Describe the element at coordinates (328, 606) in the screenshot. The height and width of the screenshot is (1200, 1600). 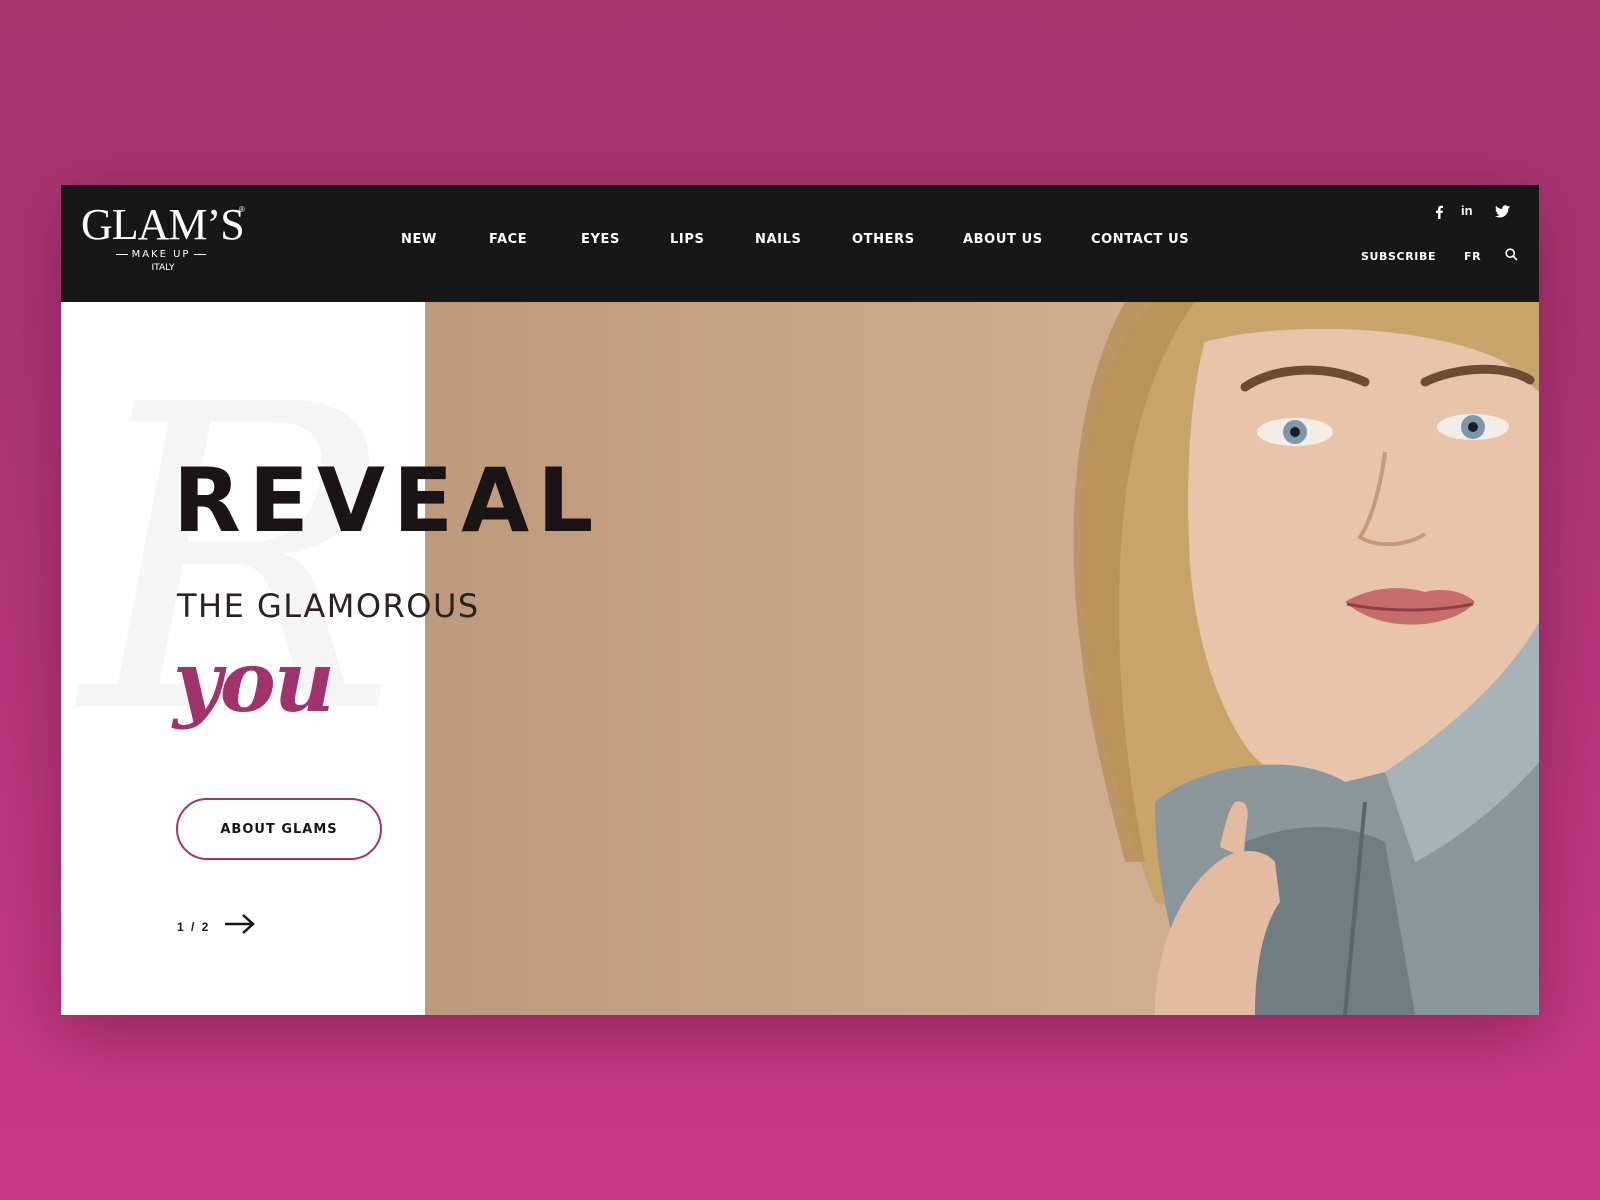
I see `hero-subheadline: THE GLAMOROUS` at that location.